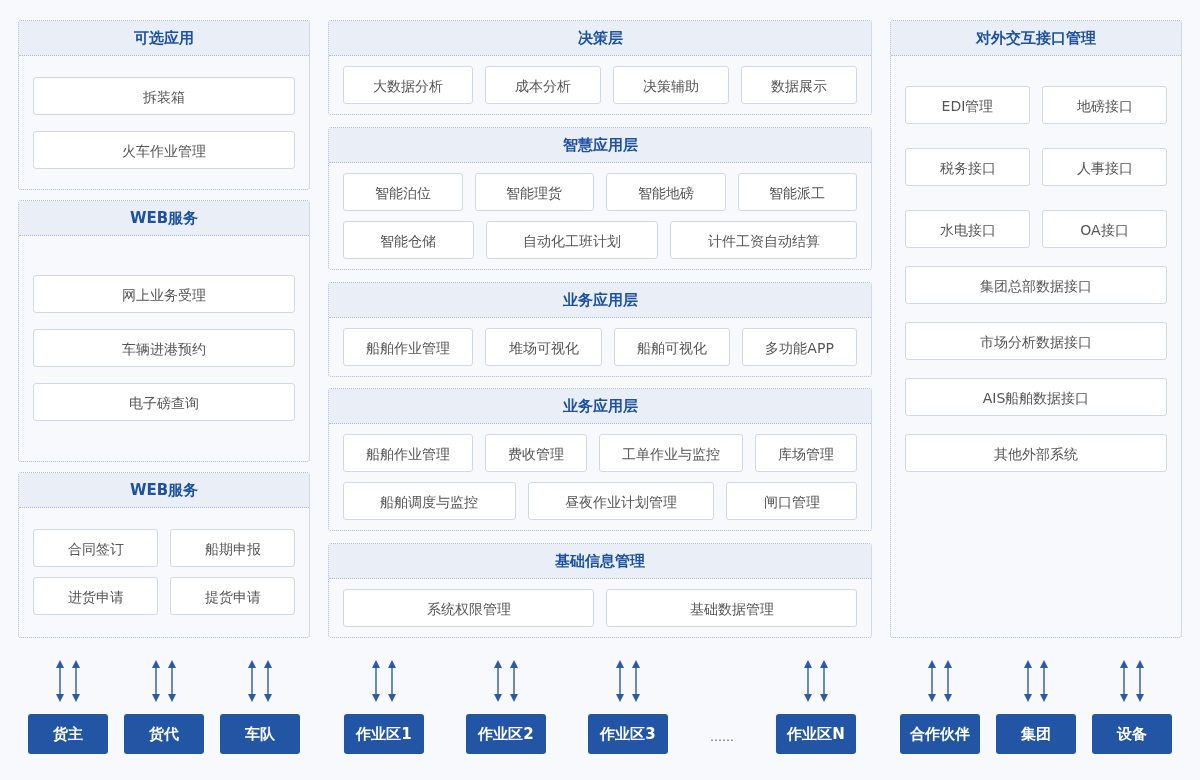 Image resolution: width=1200 pixels, height=780 pixels. What do you see at coordinates (408, 85) in the screenshot?
I see `module-box: 大数据分析` at bounding box center [408, 85].